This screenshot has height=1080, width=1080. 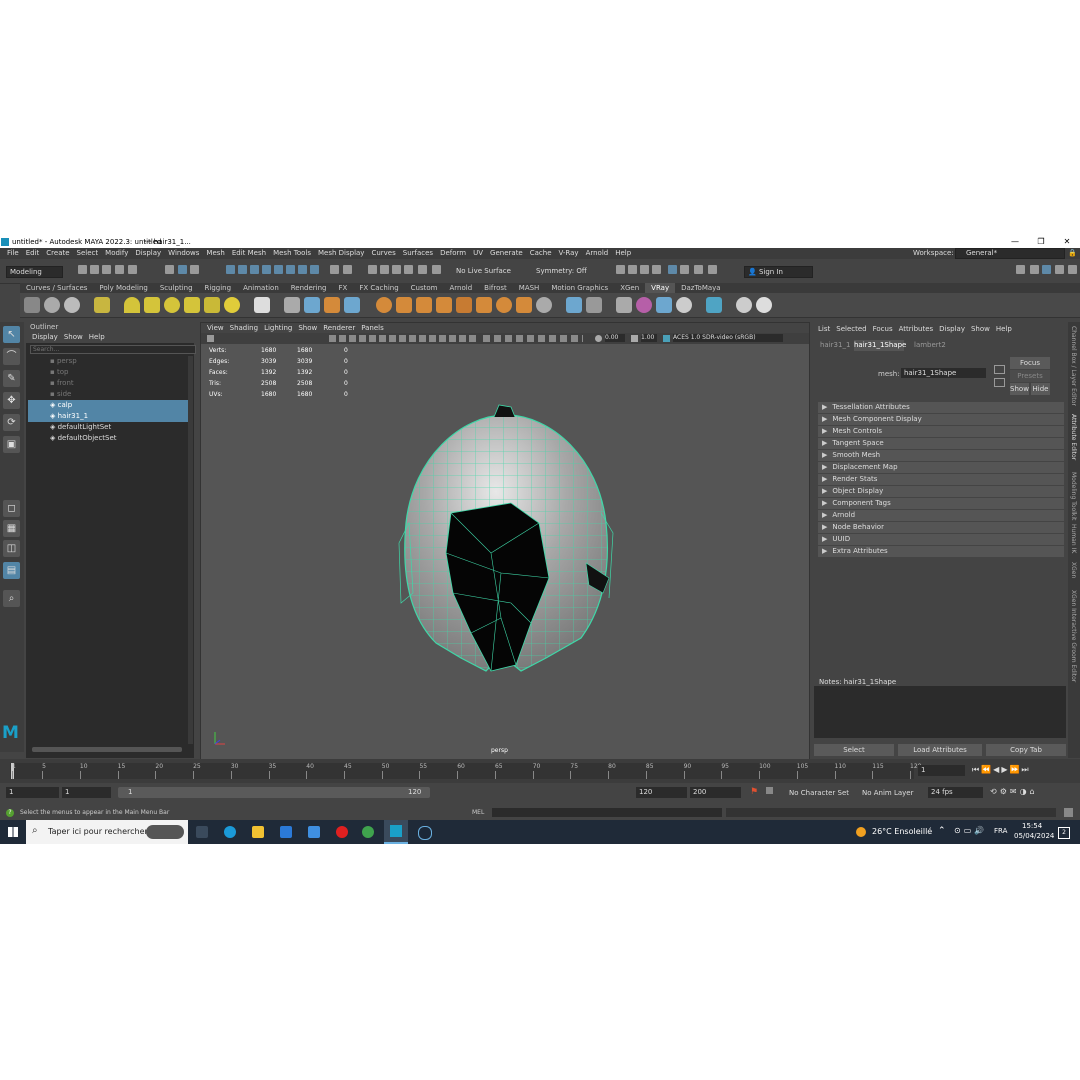 I want to click on vray-proxy-icon, so click(x=292, y=305).